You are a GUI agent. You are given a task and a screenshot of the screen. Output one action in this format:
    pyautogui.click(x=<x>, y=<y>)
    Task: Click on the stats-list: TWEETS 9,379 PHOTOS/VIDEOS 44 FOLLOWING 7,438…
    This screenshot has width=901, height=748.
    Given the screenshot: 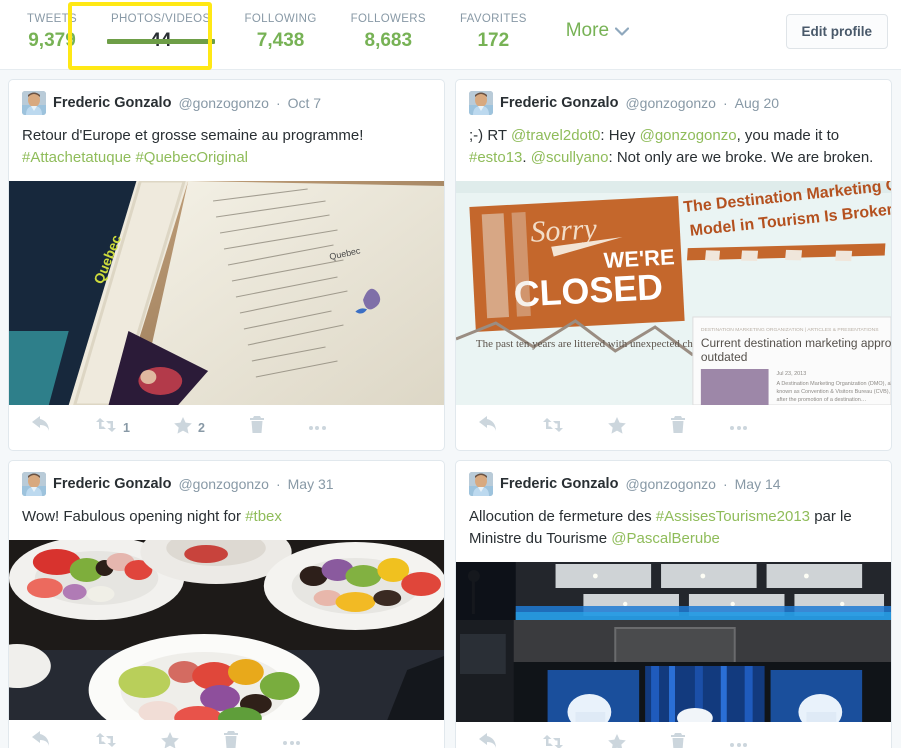 What is the action you would take?
    pyautogui.click(x=272, y=27)
    